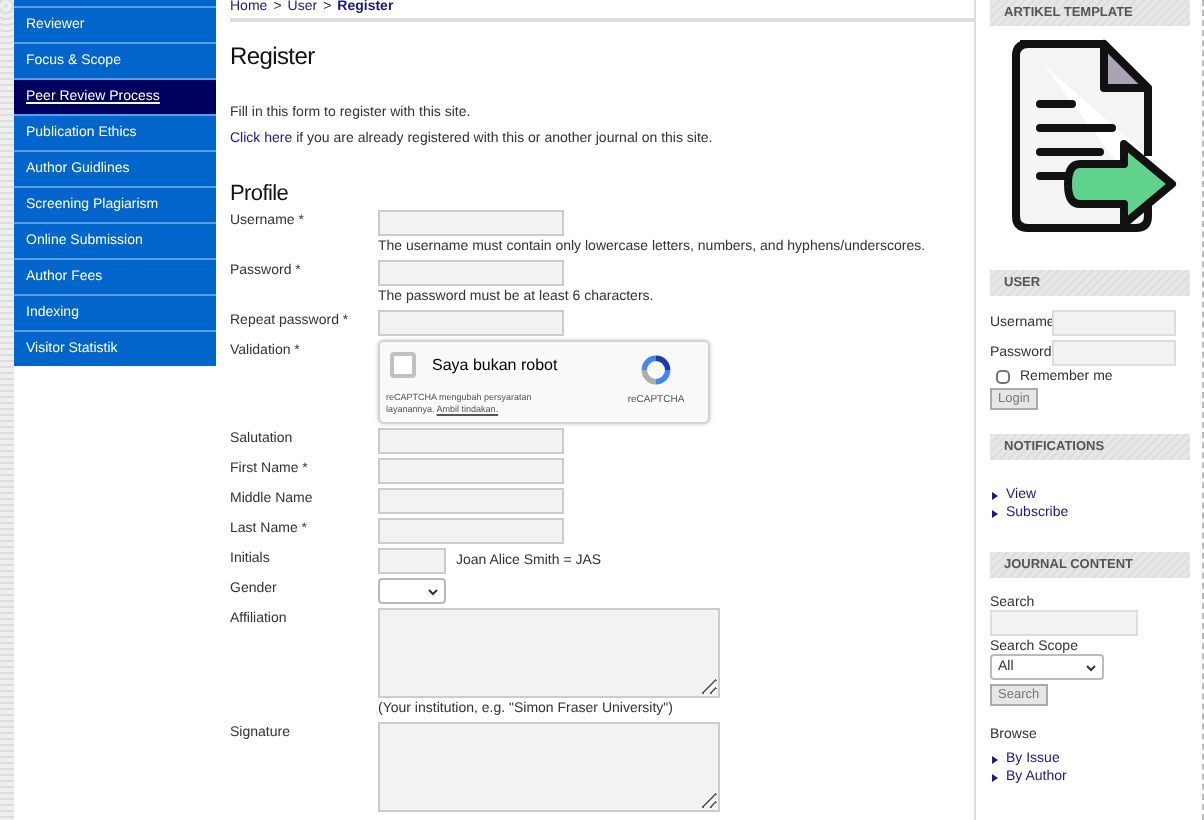 This screenshot has width=1204, height=820. Describe the element at coordinates (495, 365) in the screenshot. I see `captcha-label: Saya bukan robot` at that location.